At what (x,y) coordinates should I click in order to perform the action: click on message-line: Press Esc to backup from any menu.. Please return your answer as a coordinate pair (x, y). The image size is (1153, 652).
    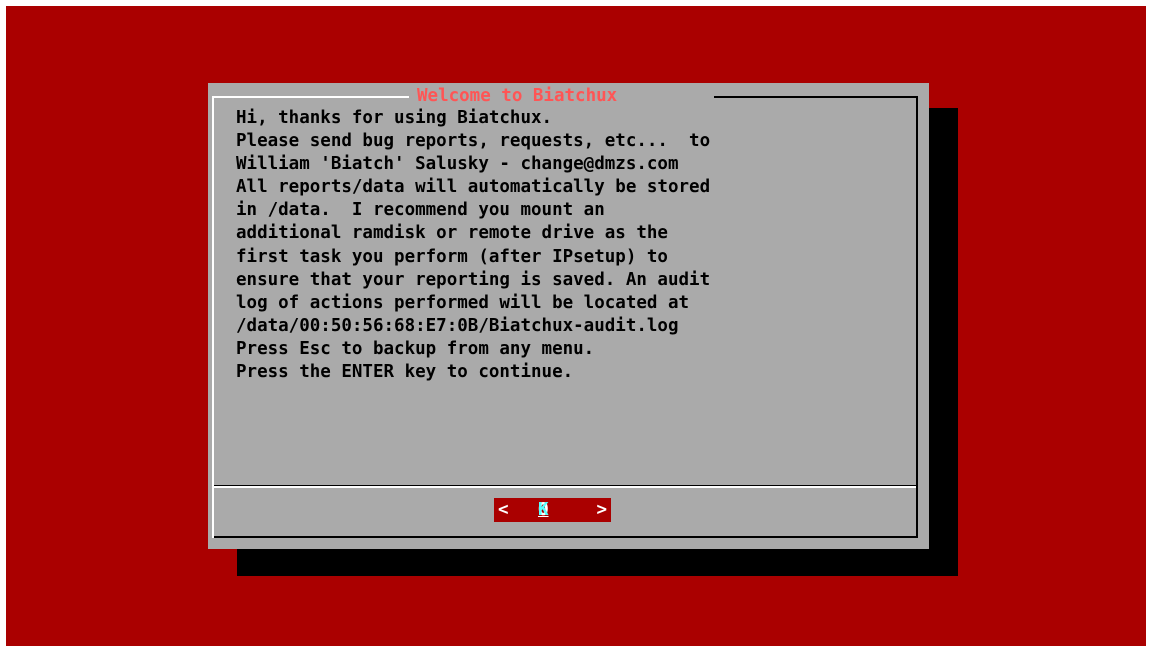
    Looking at the image, I should click on (415, 348).